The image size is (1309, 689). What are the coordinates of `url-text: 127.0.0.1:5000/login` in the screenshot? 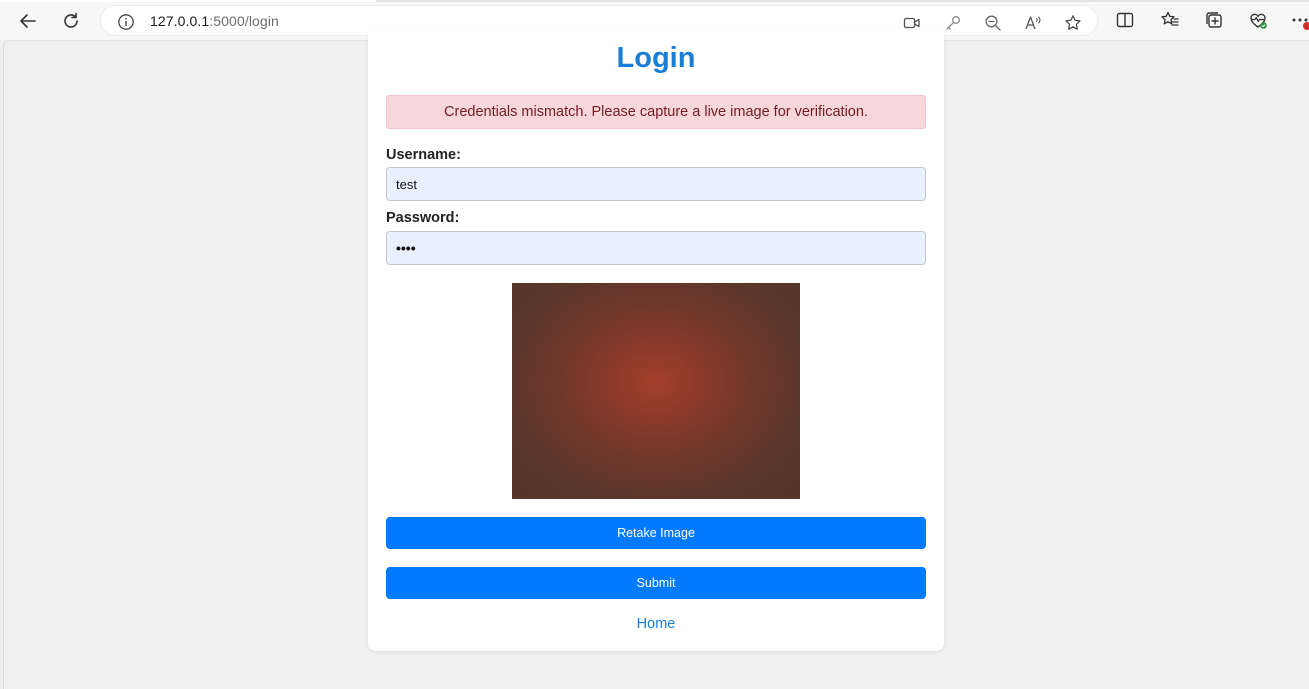 It's located at (214, 21).